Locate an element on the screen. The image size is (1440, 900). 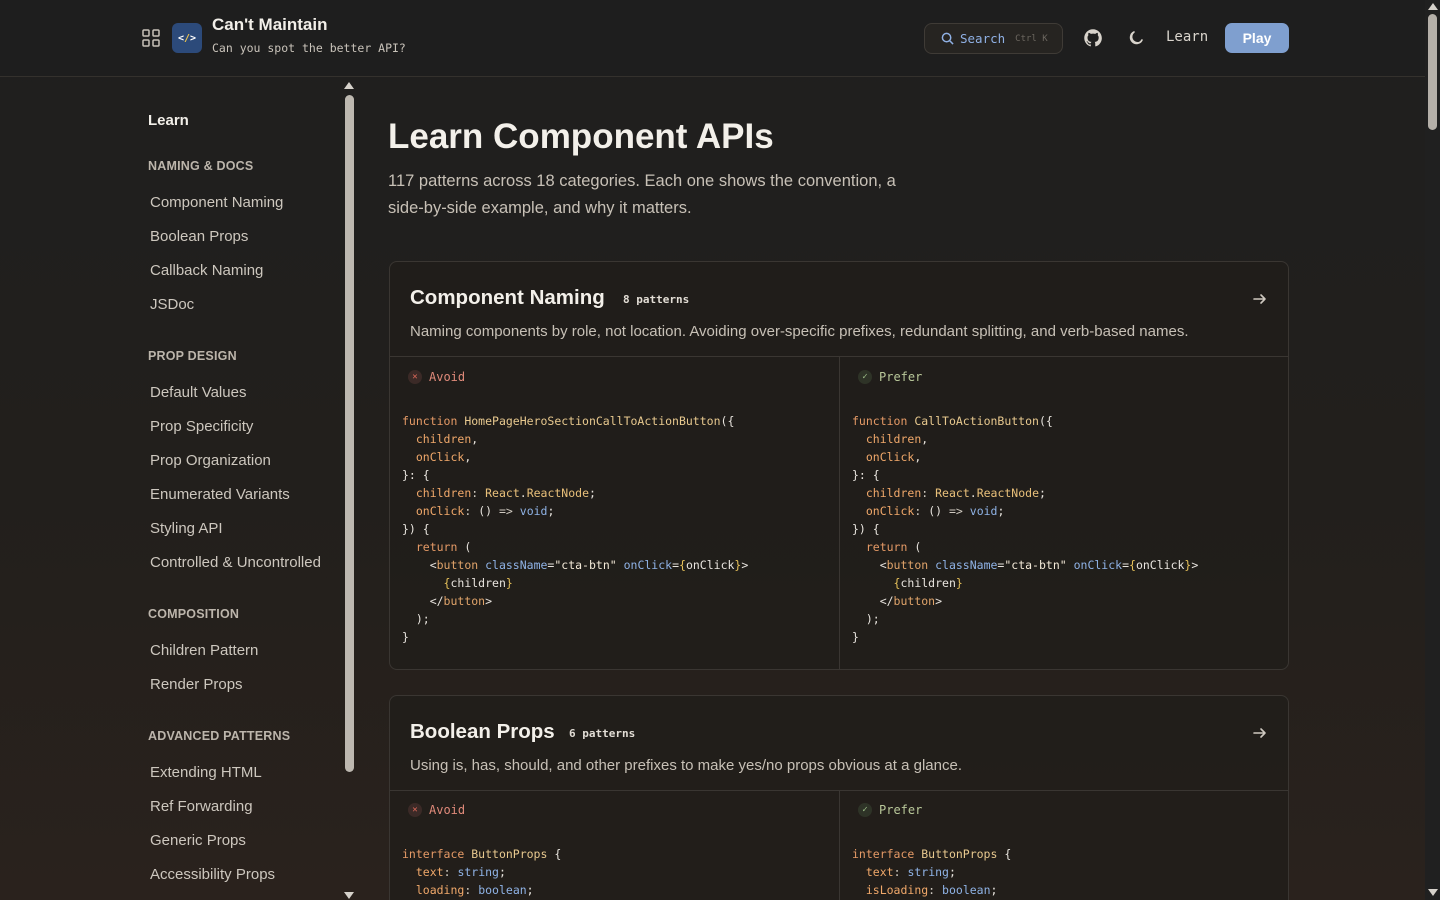
app-subtitle: Can you spot the better API? is located at coordinates (309, 48).